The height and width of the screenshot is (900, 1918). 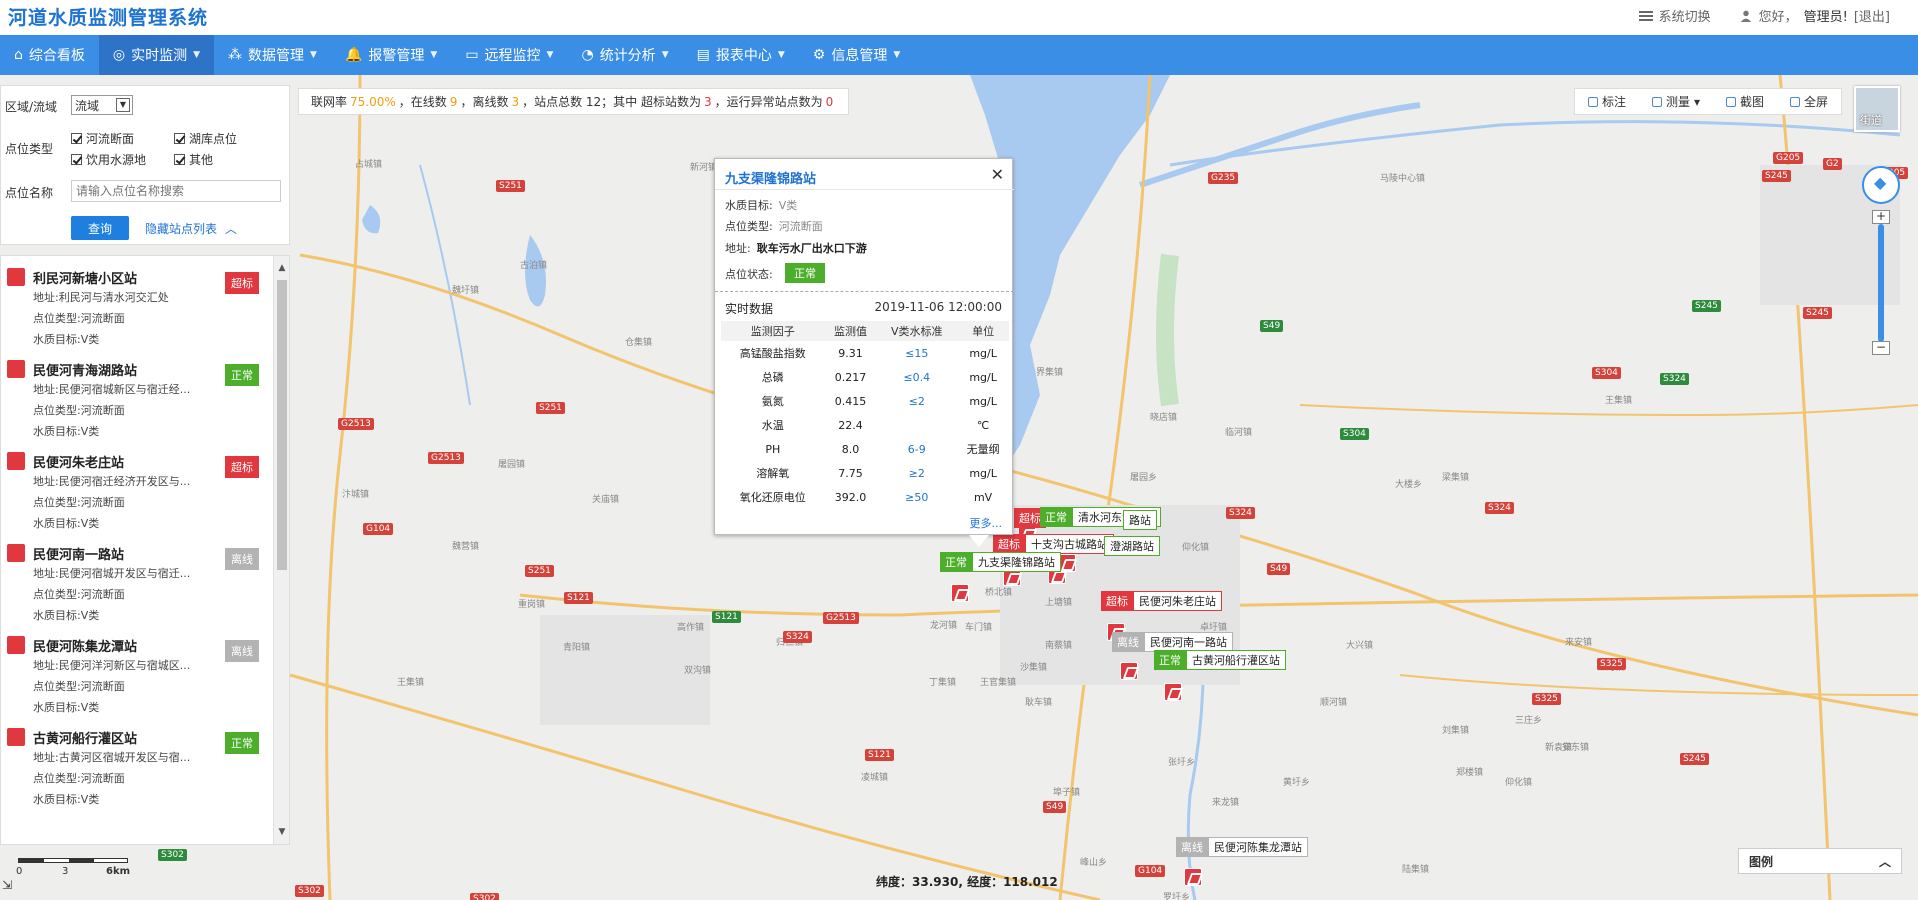 I want to click on stats-label-abnormal: ，运行异常站点数为, so click(x=768, y=102).